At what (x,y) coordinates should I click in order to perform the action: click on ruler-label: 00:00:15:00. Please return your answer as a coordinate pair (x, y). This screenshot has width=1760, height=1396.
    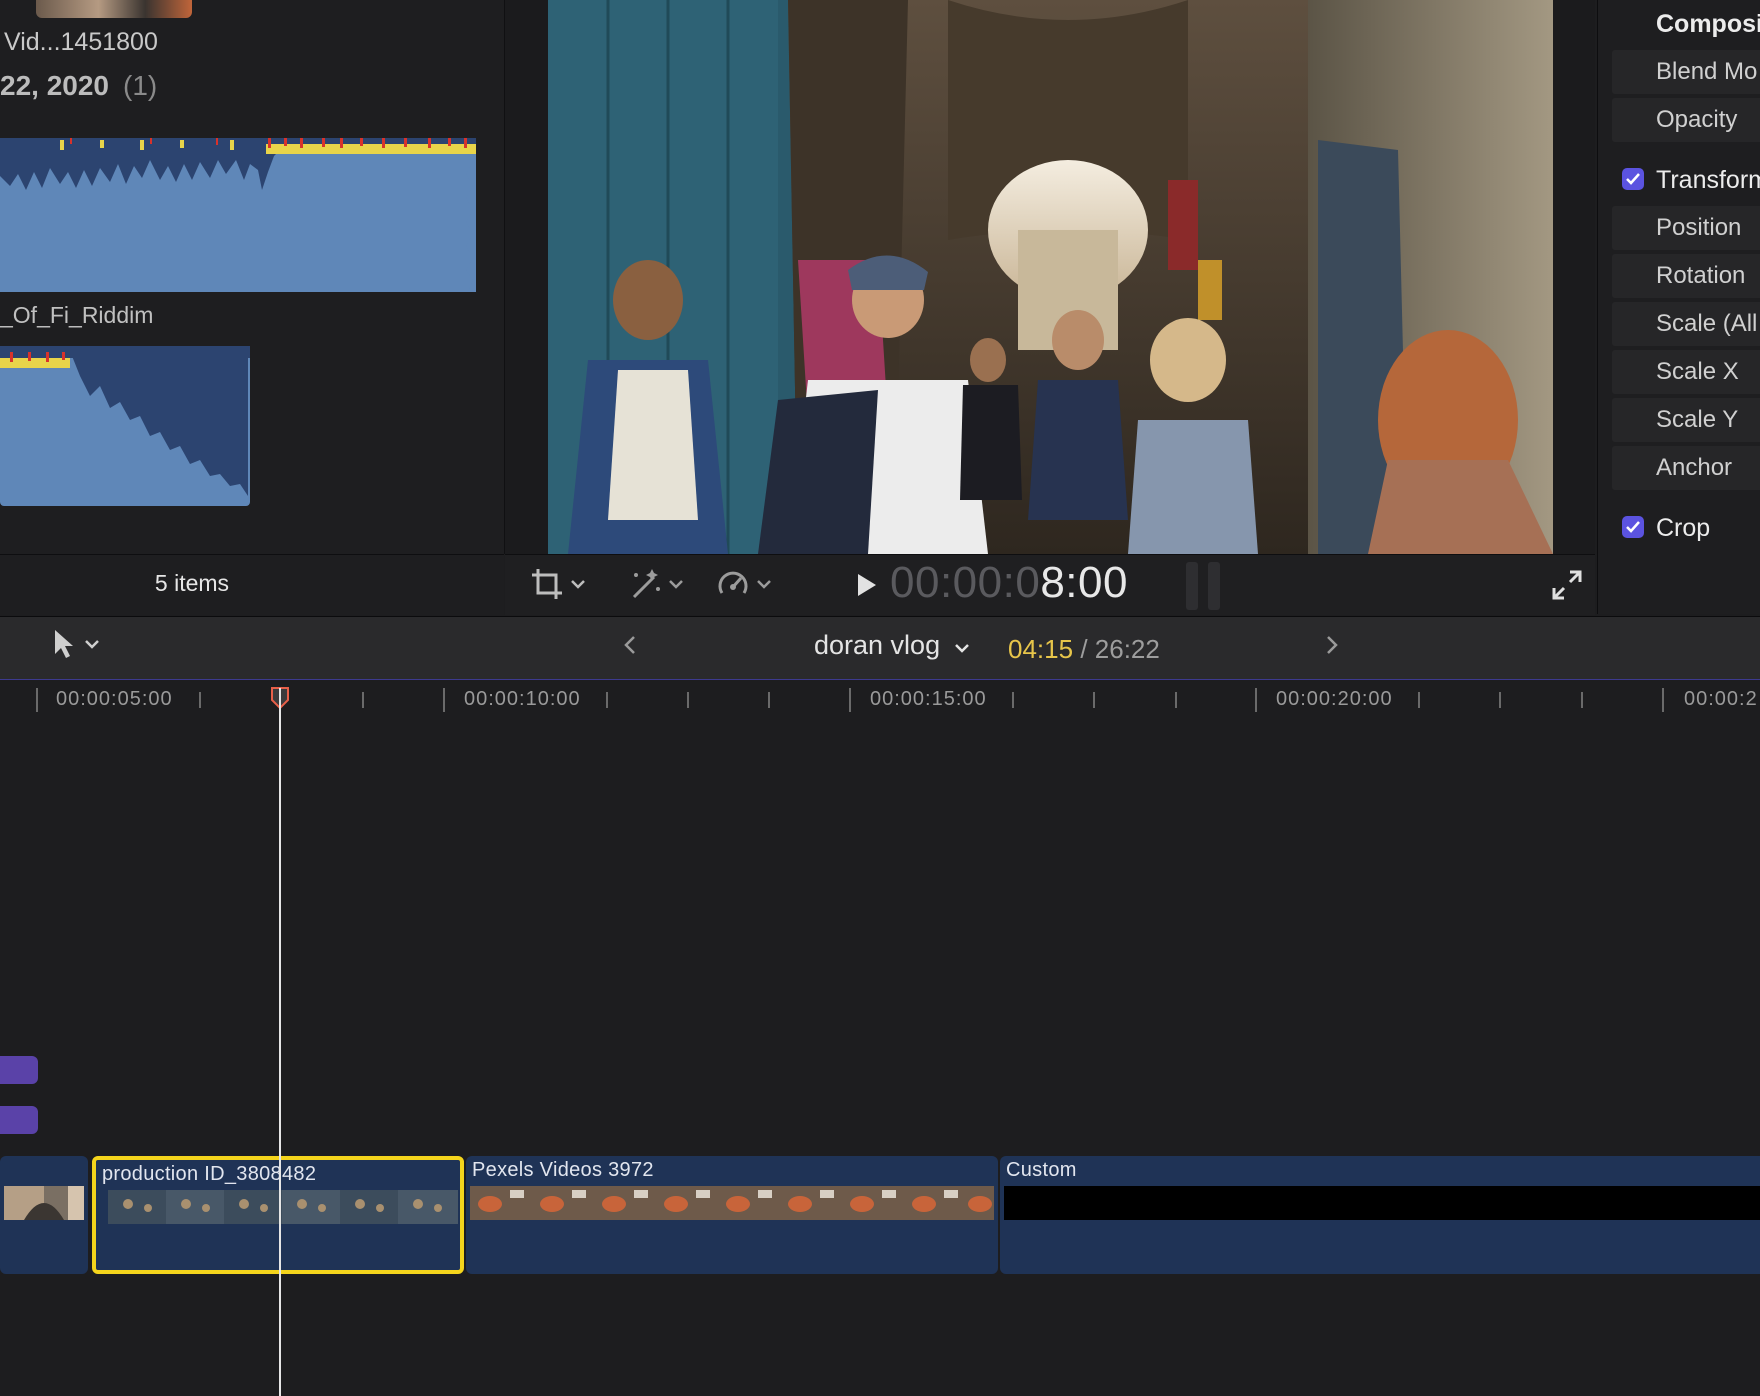
    Looking at the image, I should click on (928, 699).